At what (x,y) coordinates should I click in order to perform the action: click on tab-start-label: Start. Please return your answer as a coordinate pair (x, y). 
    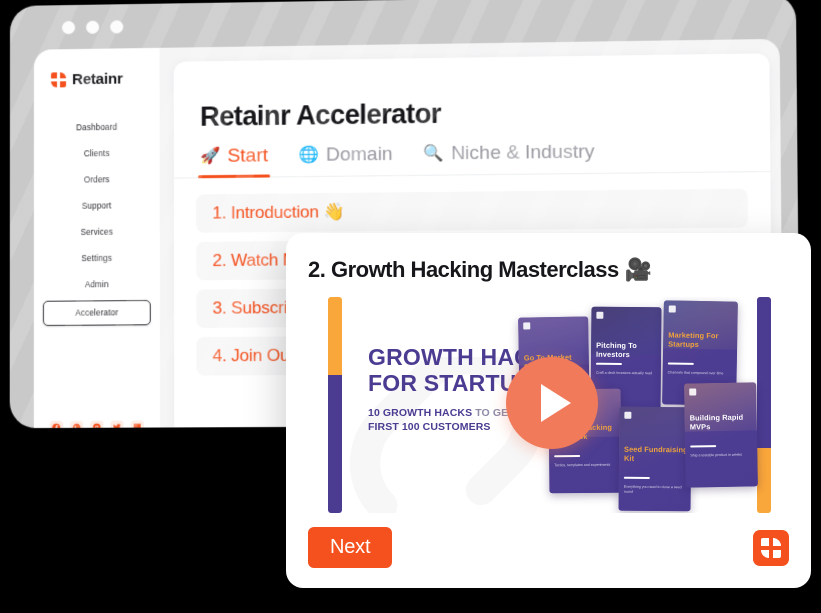
    Looking at the image, I should click on (248, 156).